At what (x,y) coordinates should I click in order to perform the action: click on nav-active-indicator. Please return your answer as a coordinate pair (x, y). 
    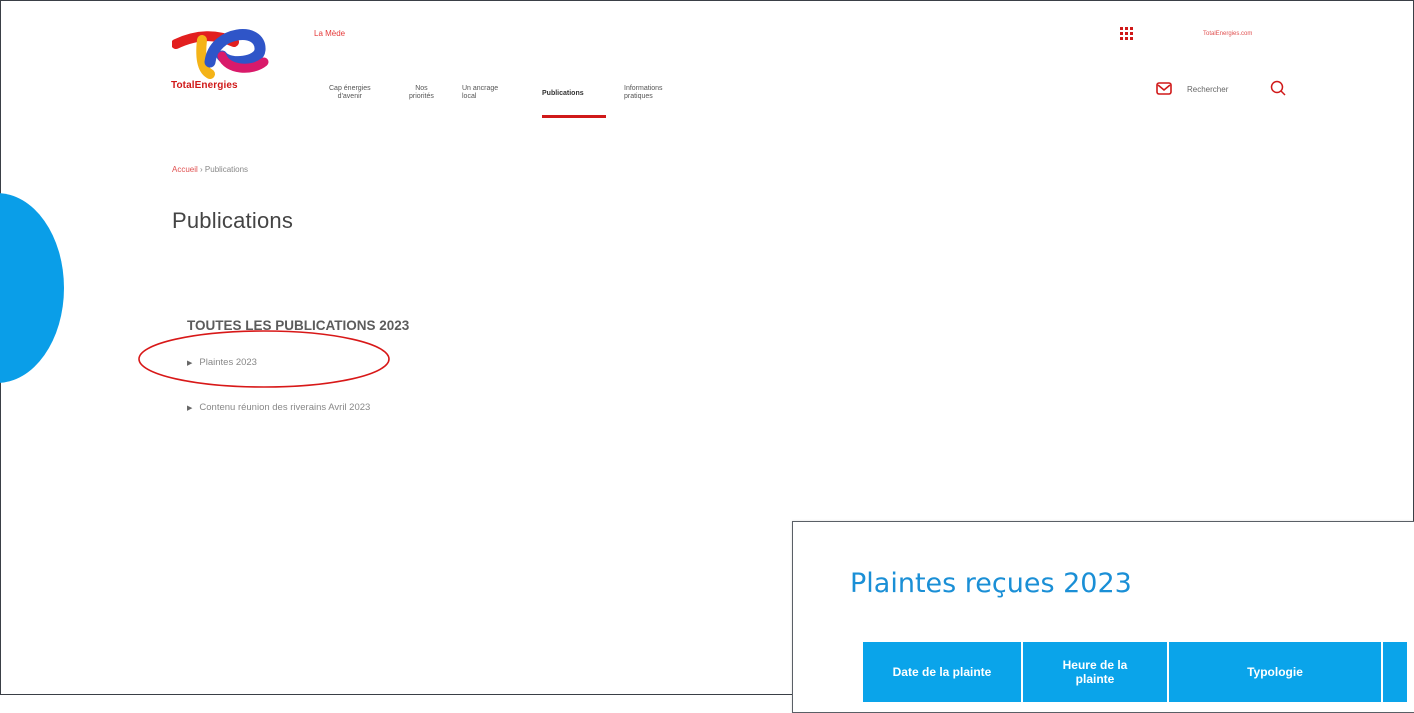
    Looking at the image, I should click on (574, 116).